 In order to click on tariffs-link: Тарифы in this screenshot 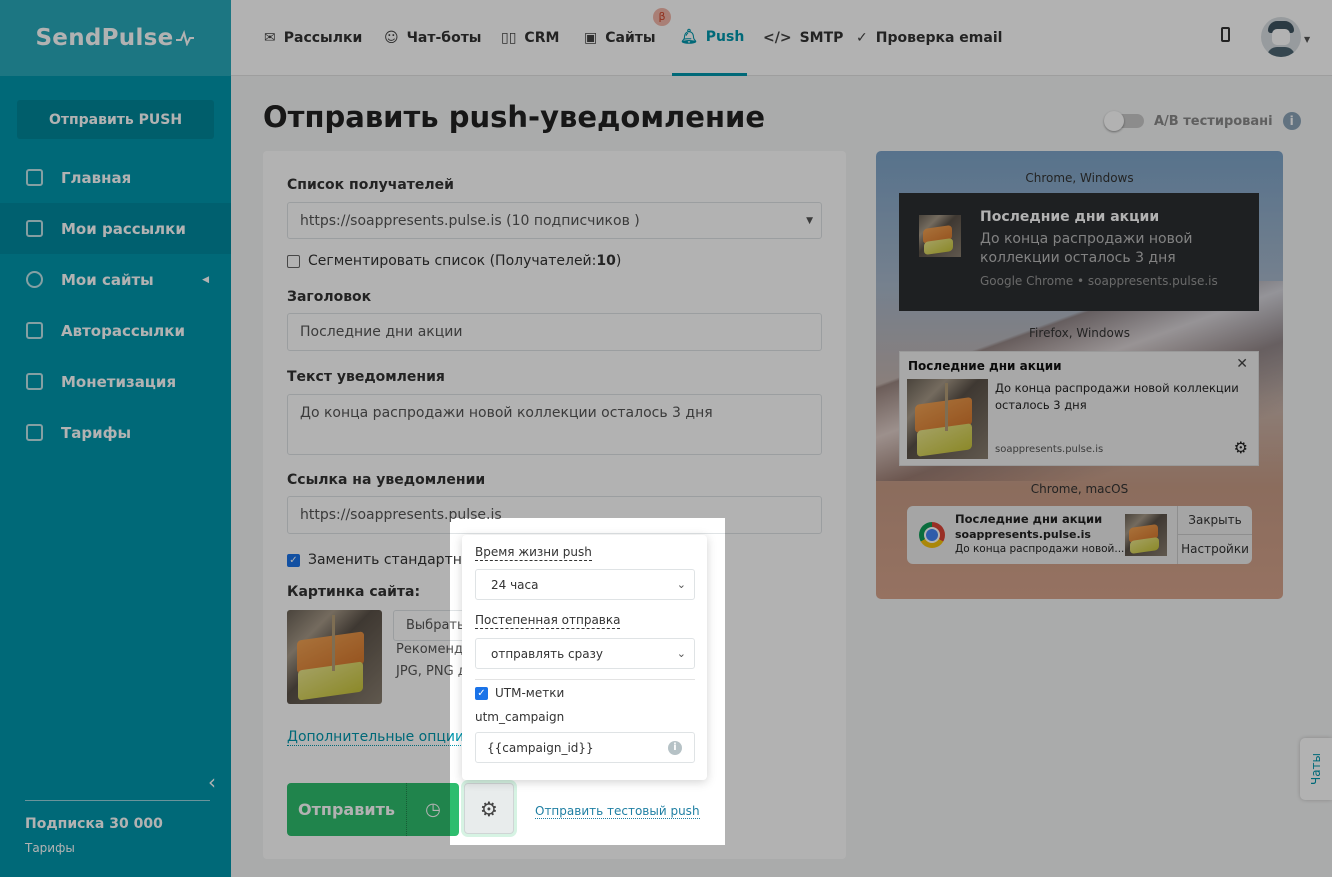, I will do `click(50, 848)`.